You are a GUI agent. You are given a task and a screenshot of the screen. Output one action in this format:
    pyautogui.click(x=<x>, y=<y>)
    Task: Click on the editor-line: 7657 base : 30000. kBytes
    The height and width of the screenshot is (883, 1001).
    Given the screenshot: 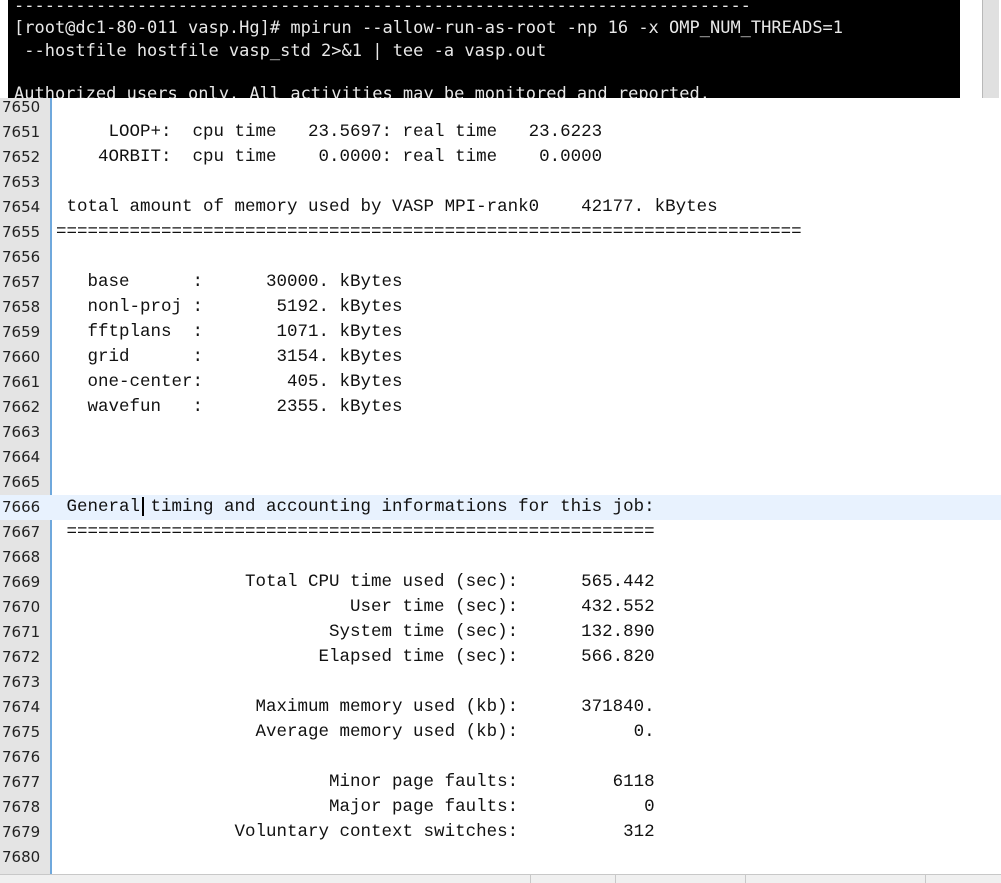 What is the action you would take?
    pyautogui.click(x=500, y=282)
    